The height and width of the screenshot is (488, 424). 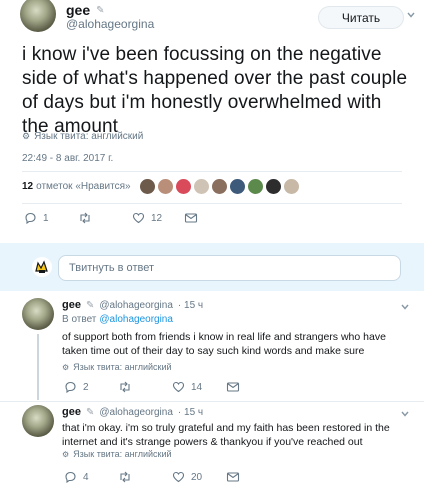 What do you see at coordinates (229, 268) in the screenshot?
I see `reply-input: Твитнуть в ответ` at bounding box center [229, 268].